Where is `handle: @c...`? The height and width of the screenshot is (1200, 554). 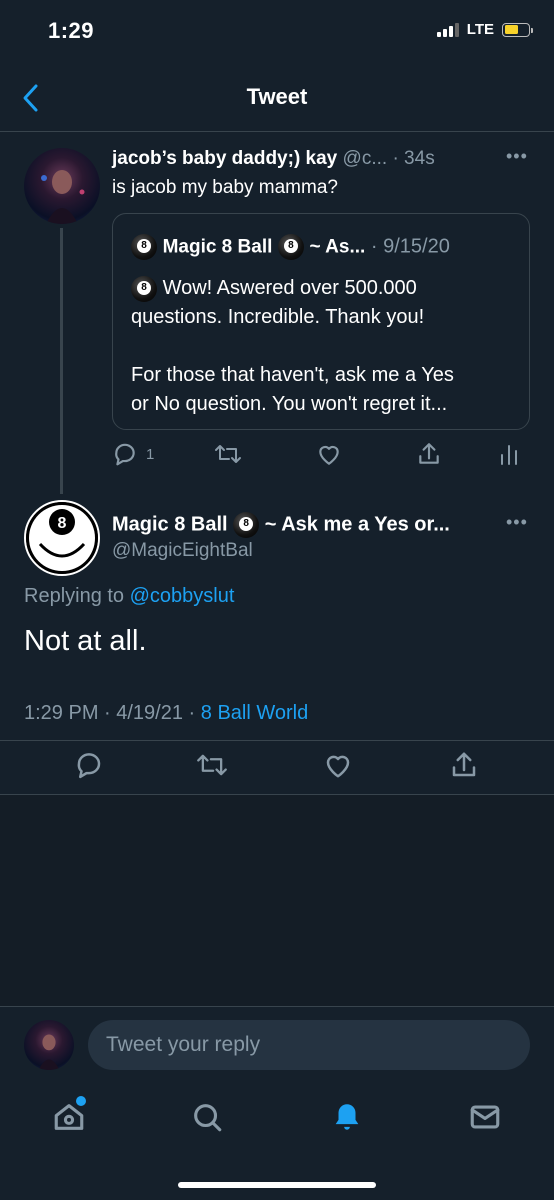
handle: @c... is located at coordinates (365, 158).